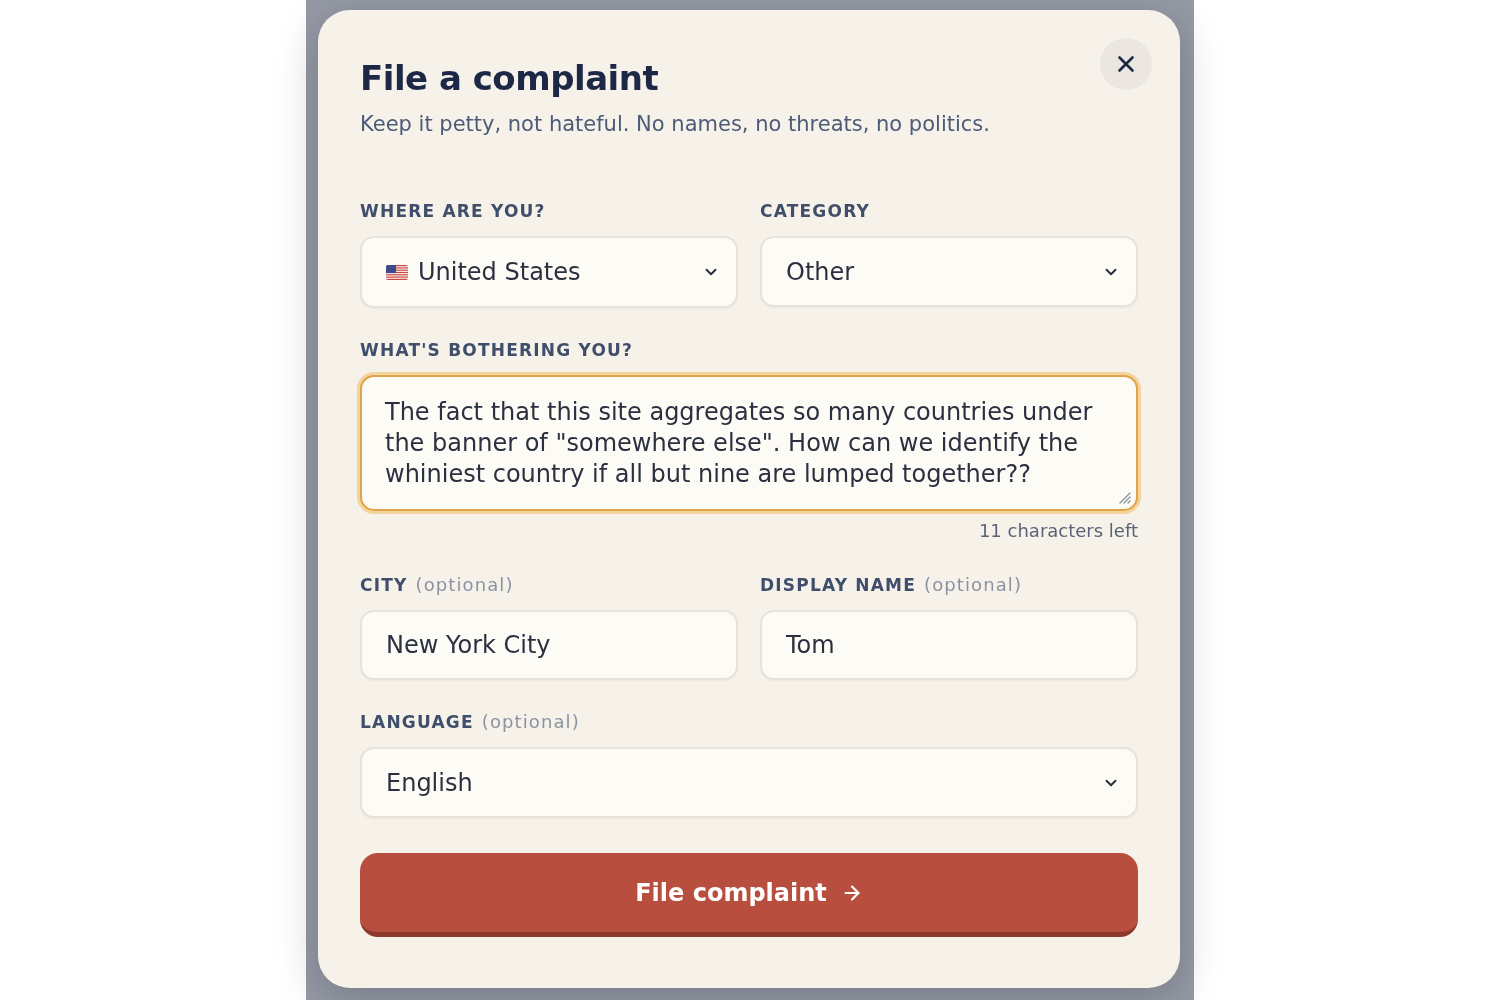 Image resolution: width=1500 pixels, height=1000 pixels. What do you see at coordinates (949, 645) in the screenshot?
I see `input-field: Tom` at bounding box center [949, 645].